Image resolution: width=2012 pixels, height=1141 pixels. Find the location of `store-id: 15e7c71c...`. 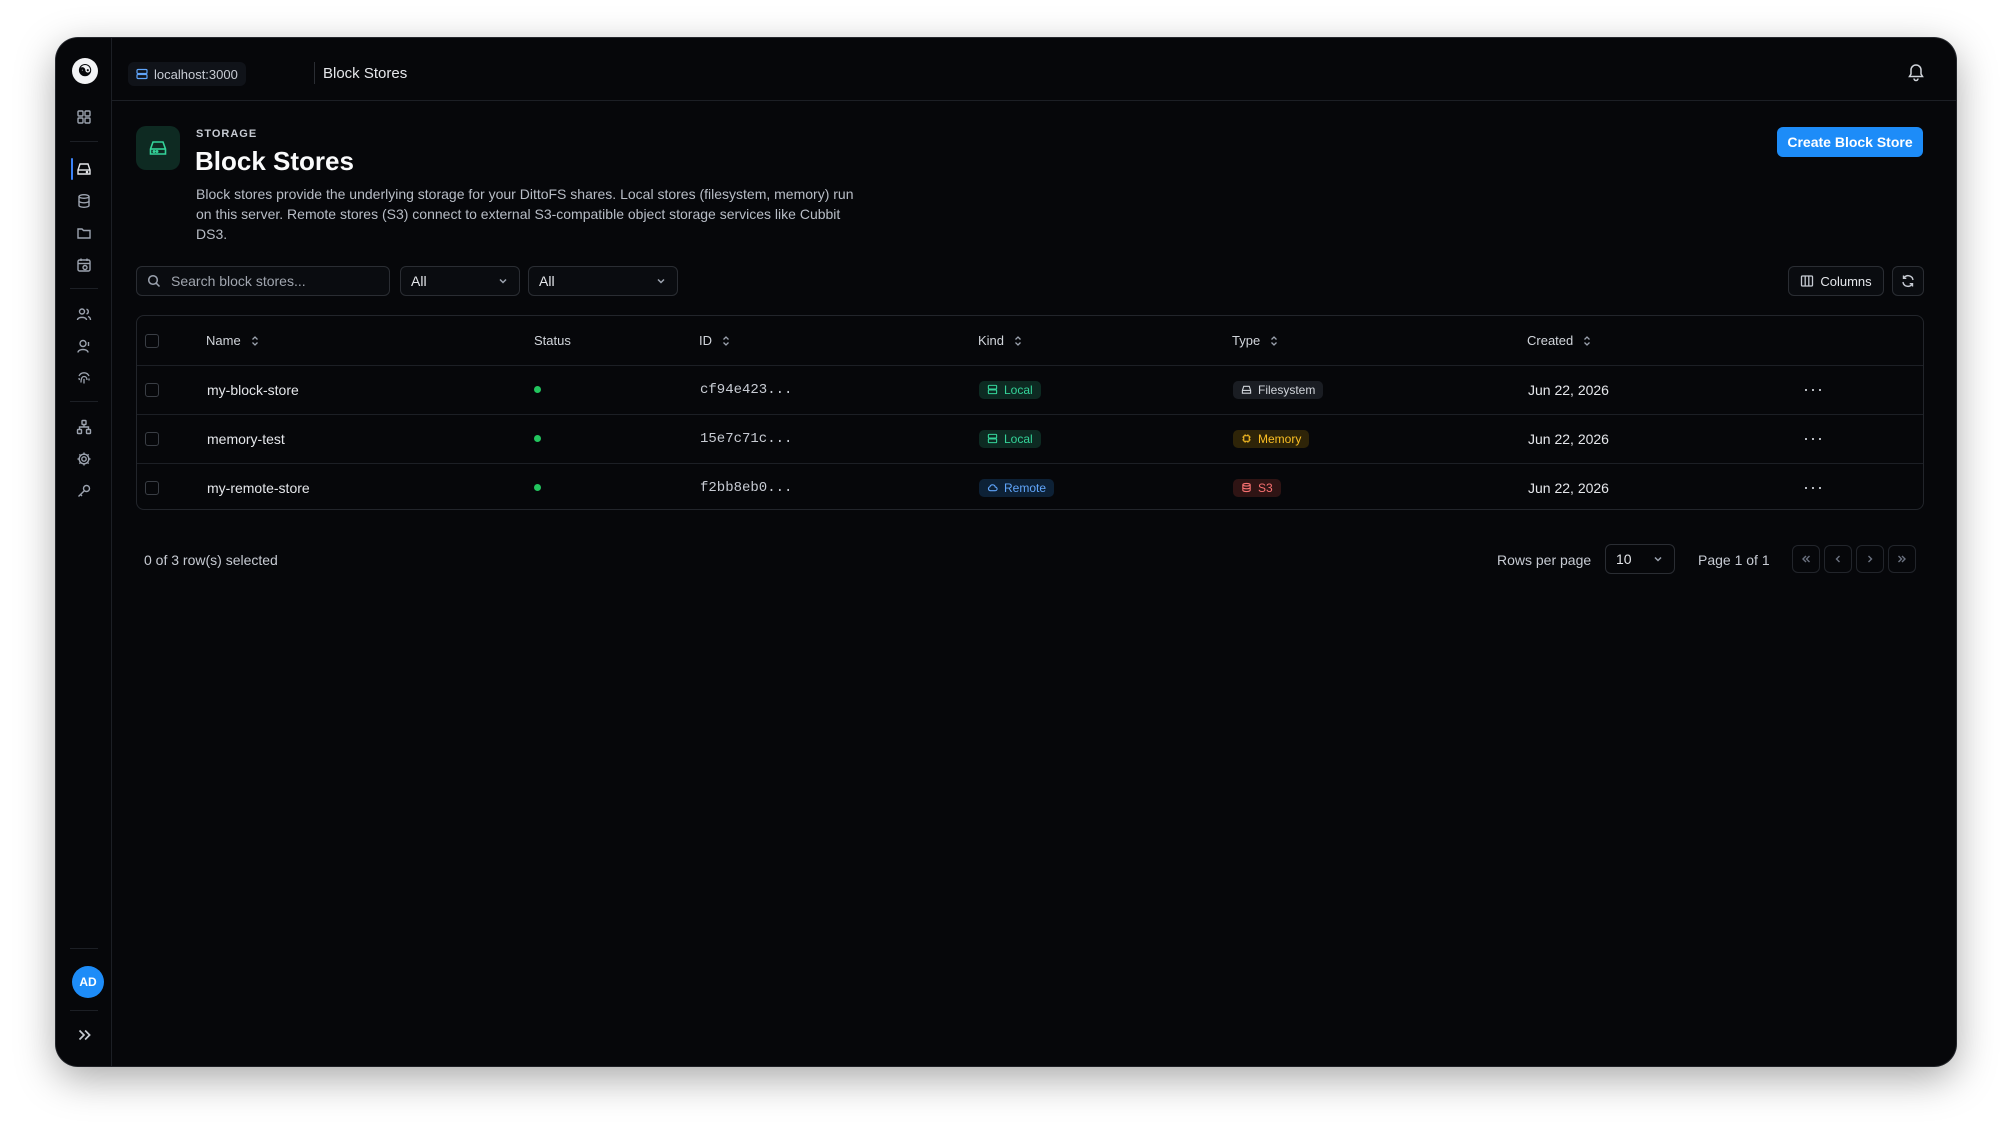

store-id: 15e7c71c... is located at coordinates (746, 438).